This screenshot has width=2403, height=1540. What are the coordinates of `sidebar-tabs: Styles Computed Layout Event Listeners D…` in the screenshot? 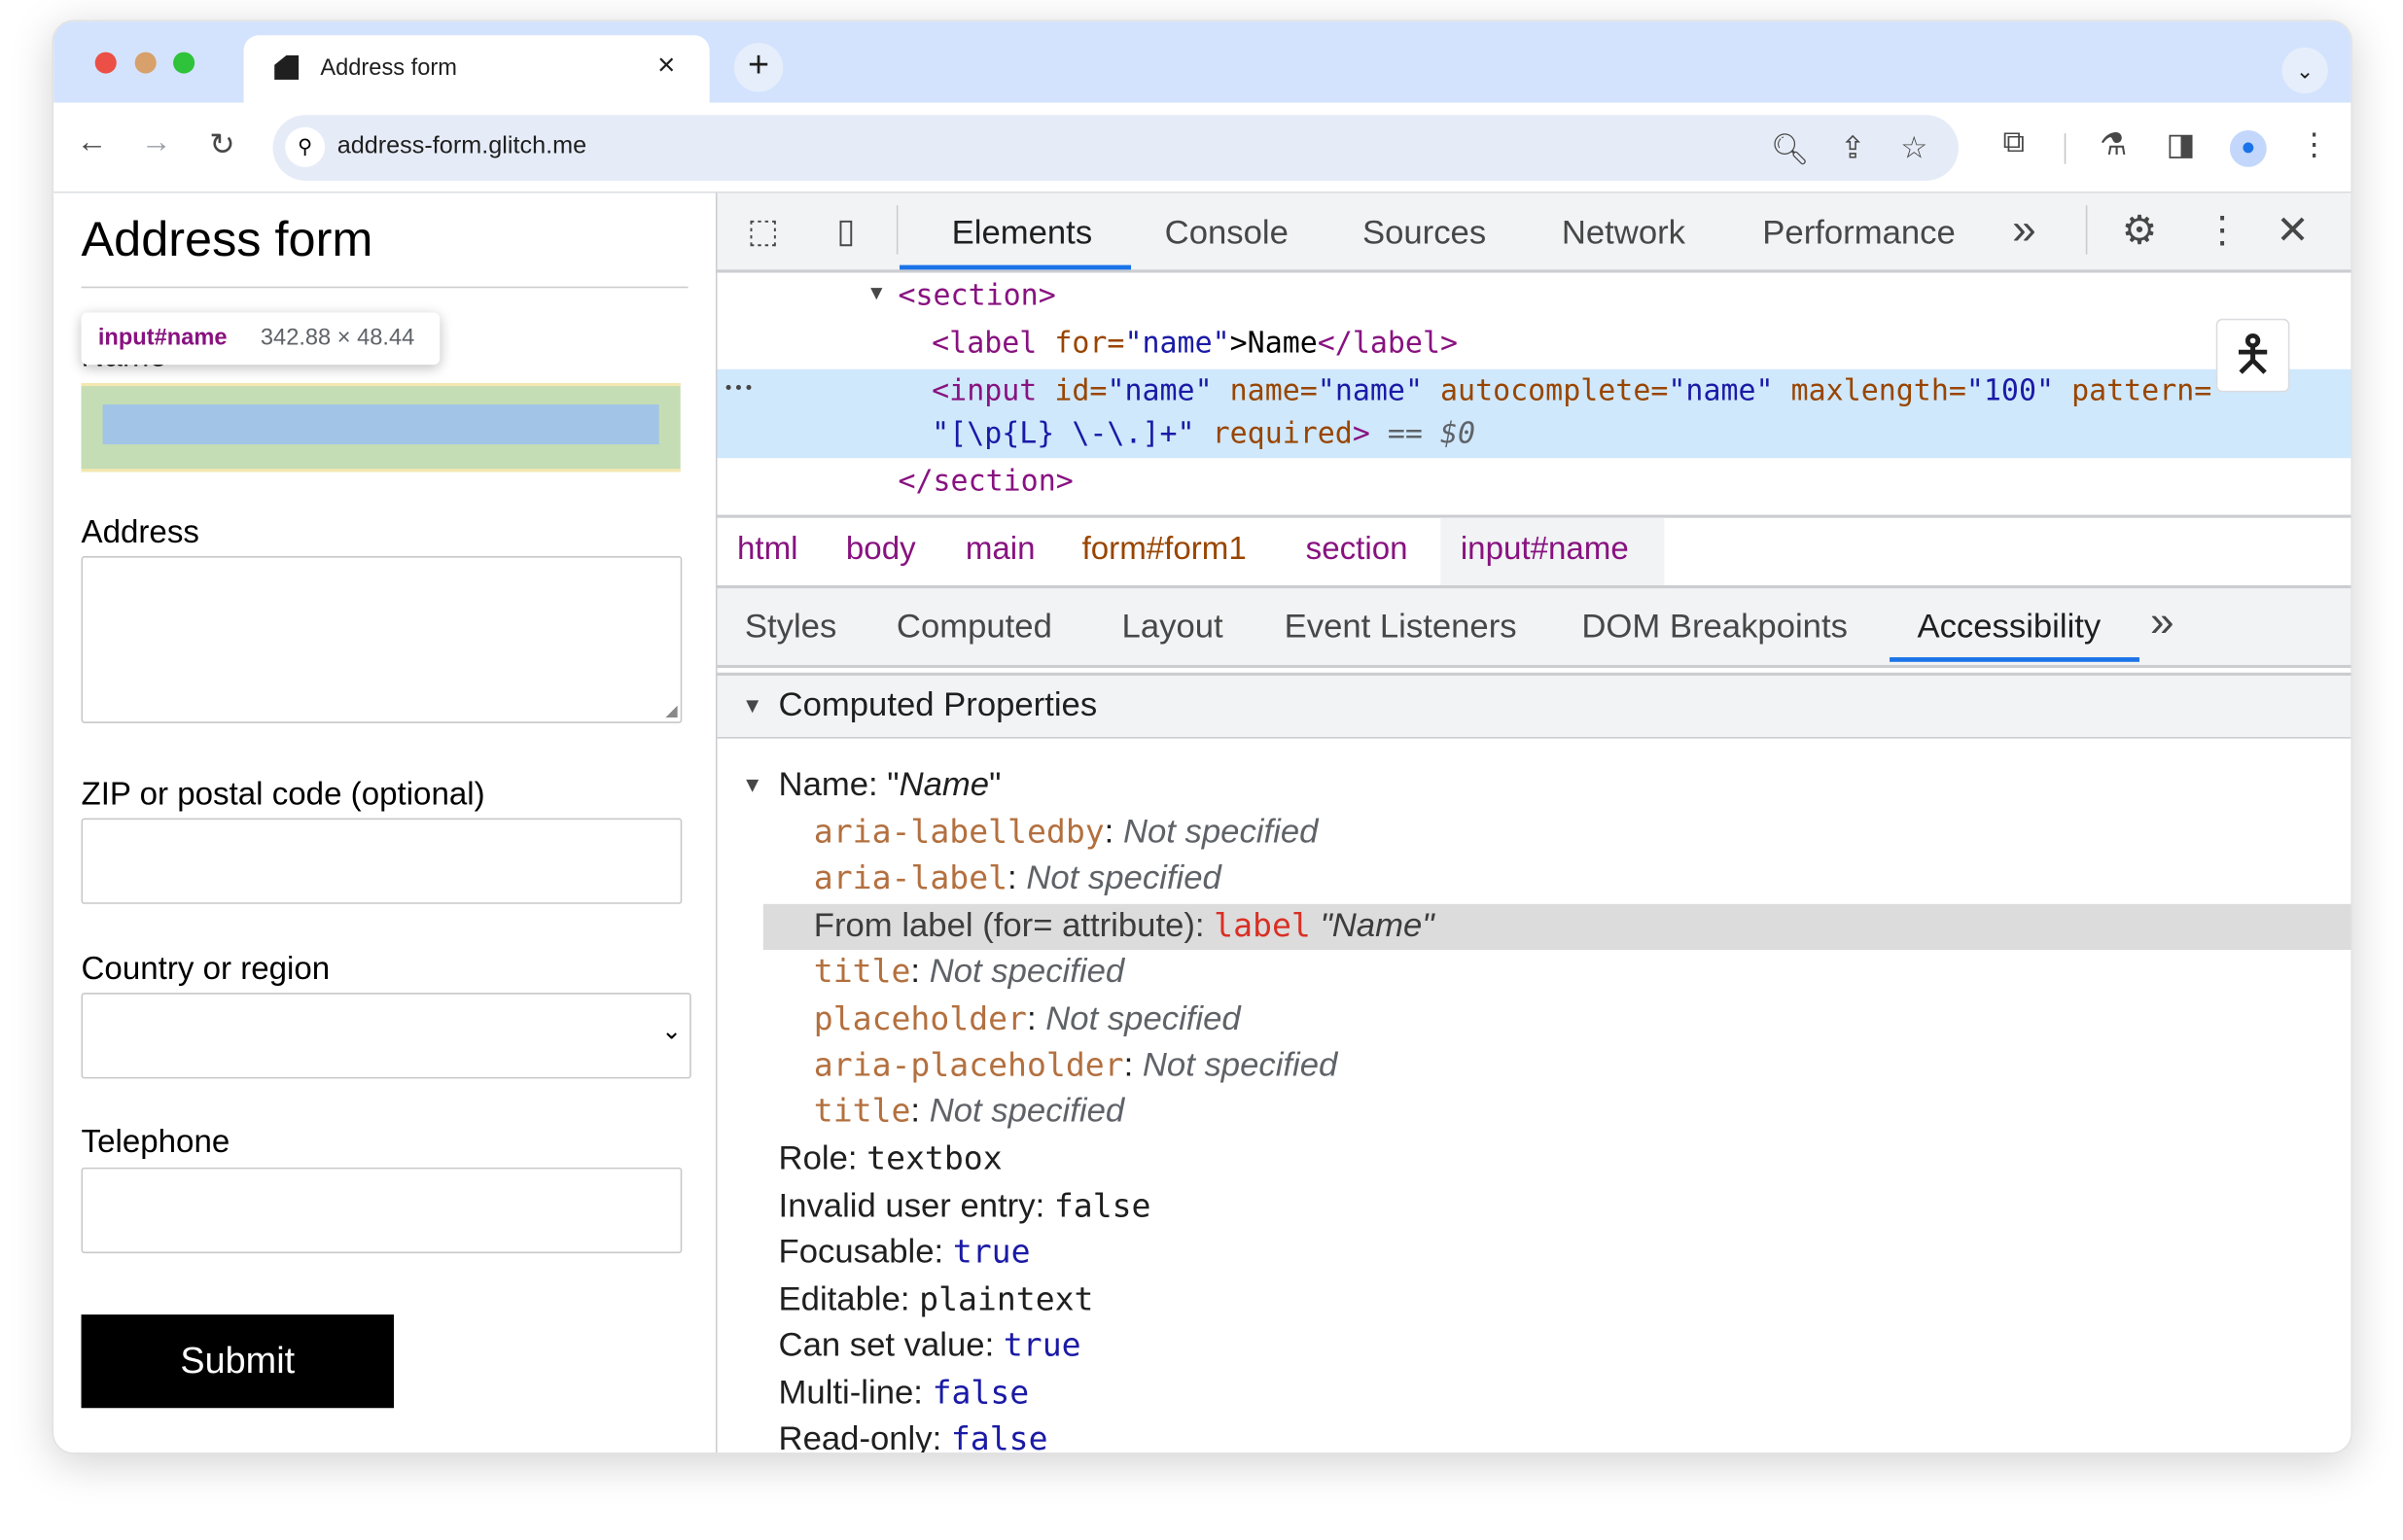 It's located at (1534, 626).